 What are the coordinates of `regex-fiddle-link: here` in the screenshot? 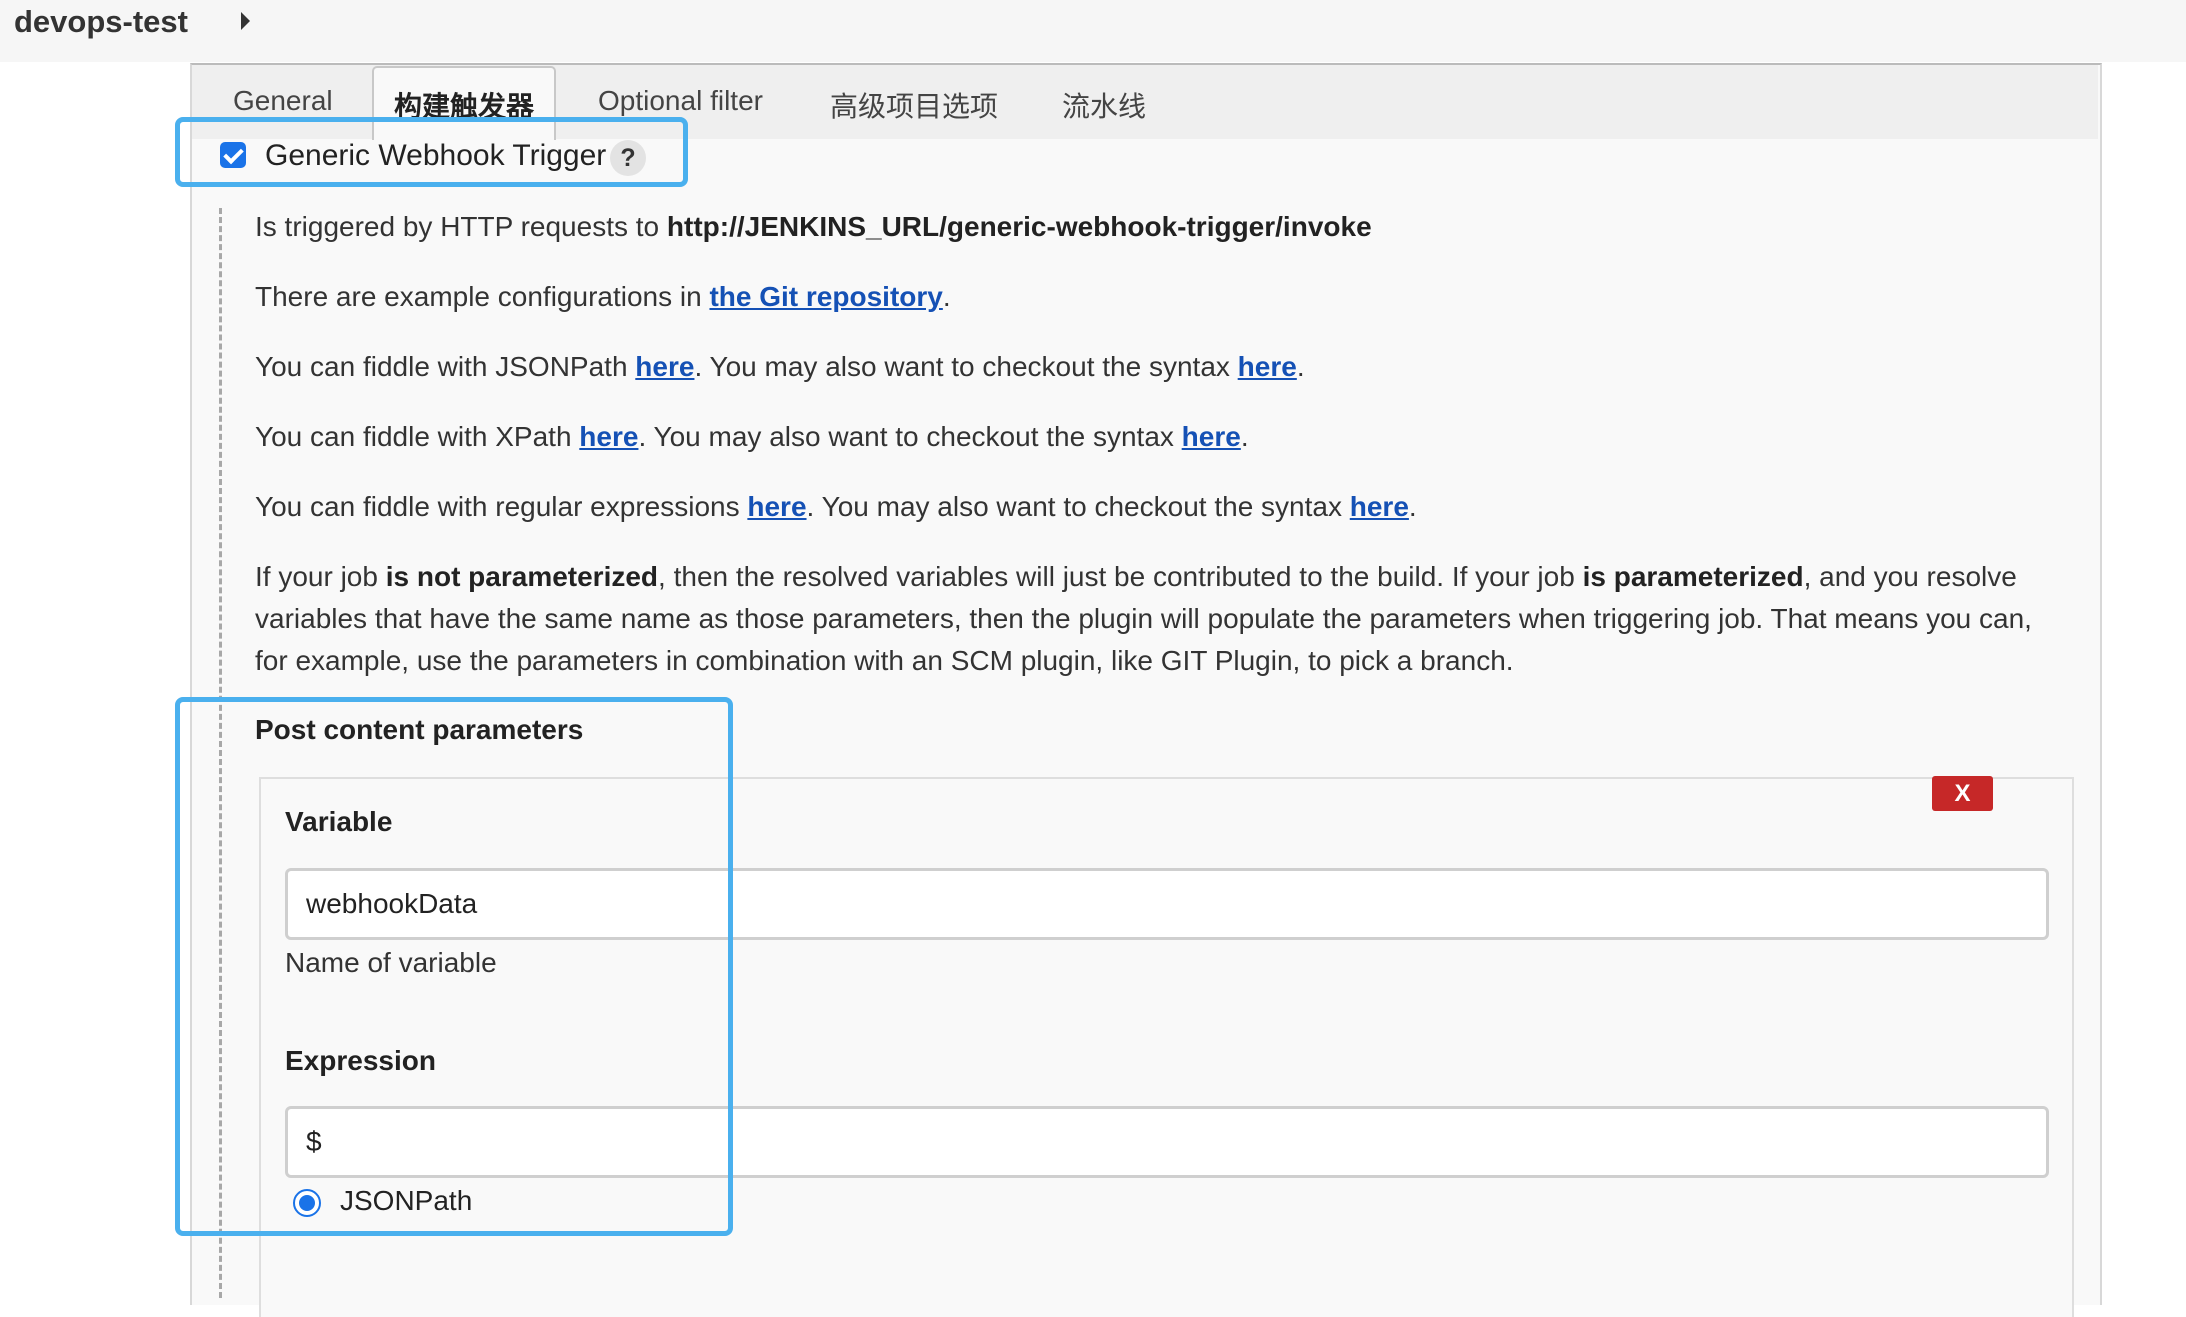 It's located at (776, 506).